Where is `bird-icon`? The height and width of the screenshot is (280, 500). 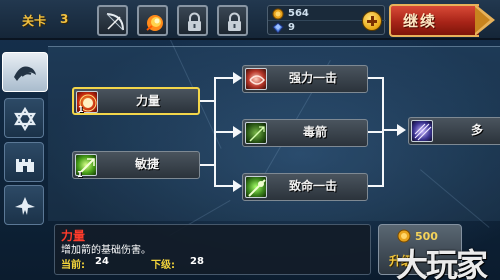
bird-icon is located at coordinates (25, 73).